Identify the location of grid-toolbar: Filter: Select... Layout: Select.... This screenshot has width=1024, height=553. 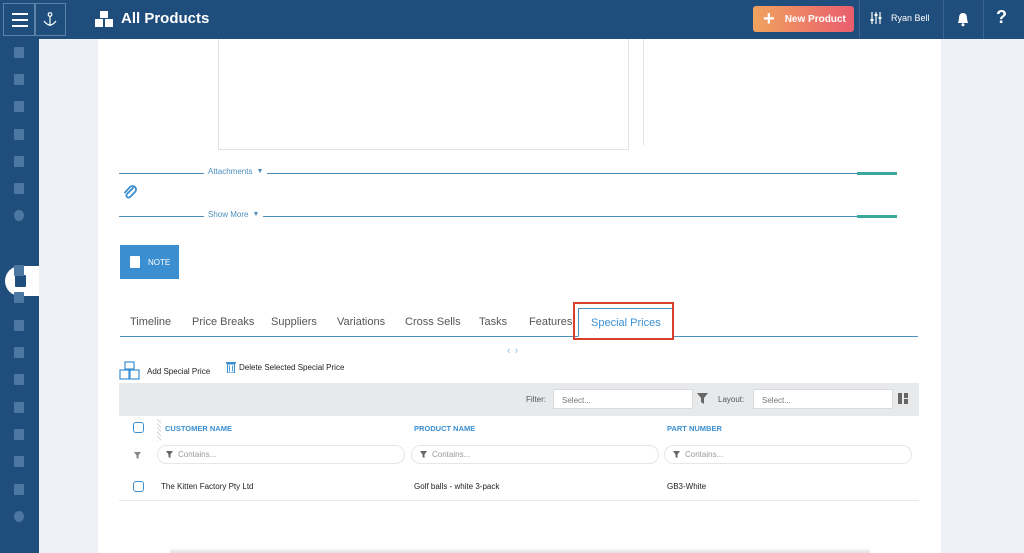
(519, 399).